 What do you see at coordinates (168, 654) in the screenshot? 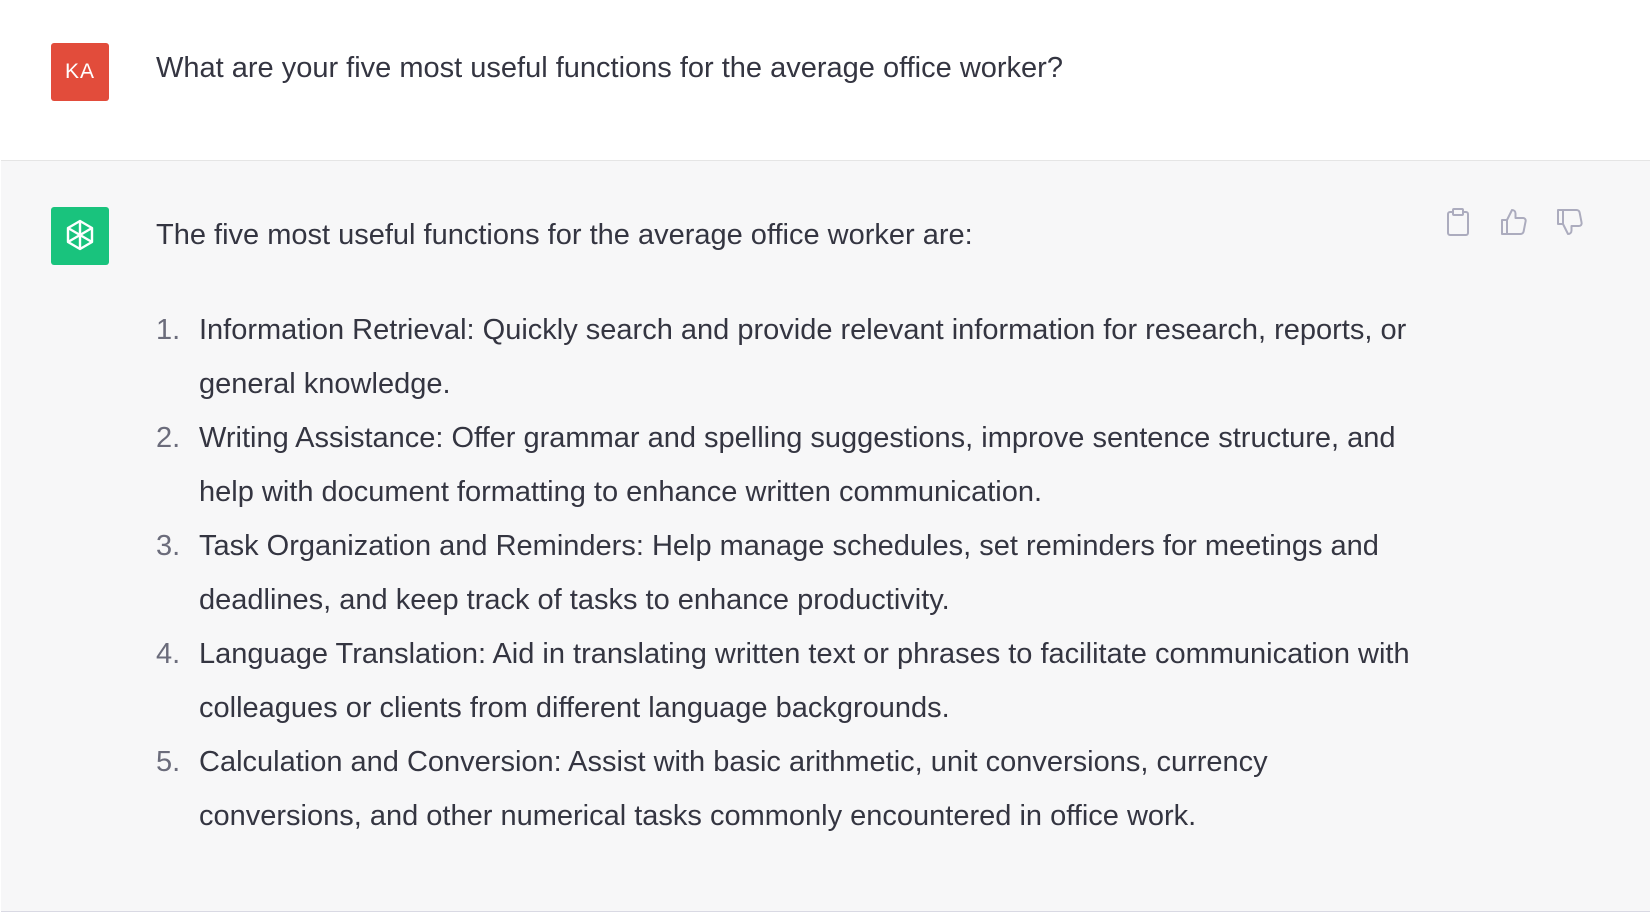
I see `list-item-number: 4.` at bounding box center [168, 654].